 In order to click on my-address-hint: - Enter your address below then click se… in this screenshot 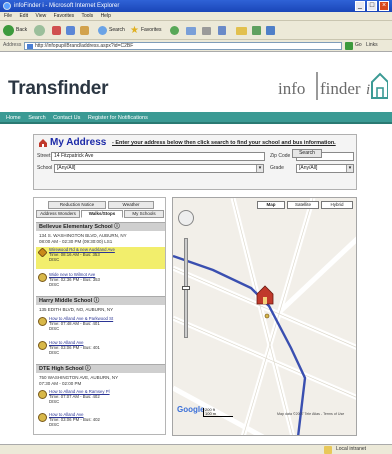, I will do `click(224, 143)`.